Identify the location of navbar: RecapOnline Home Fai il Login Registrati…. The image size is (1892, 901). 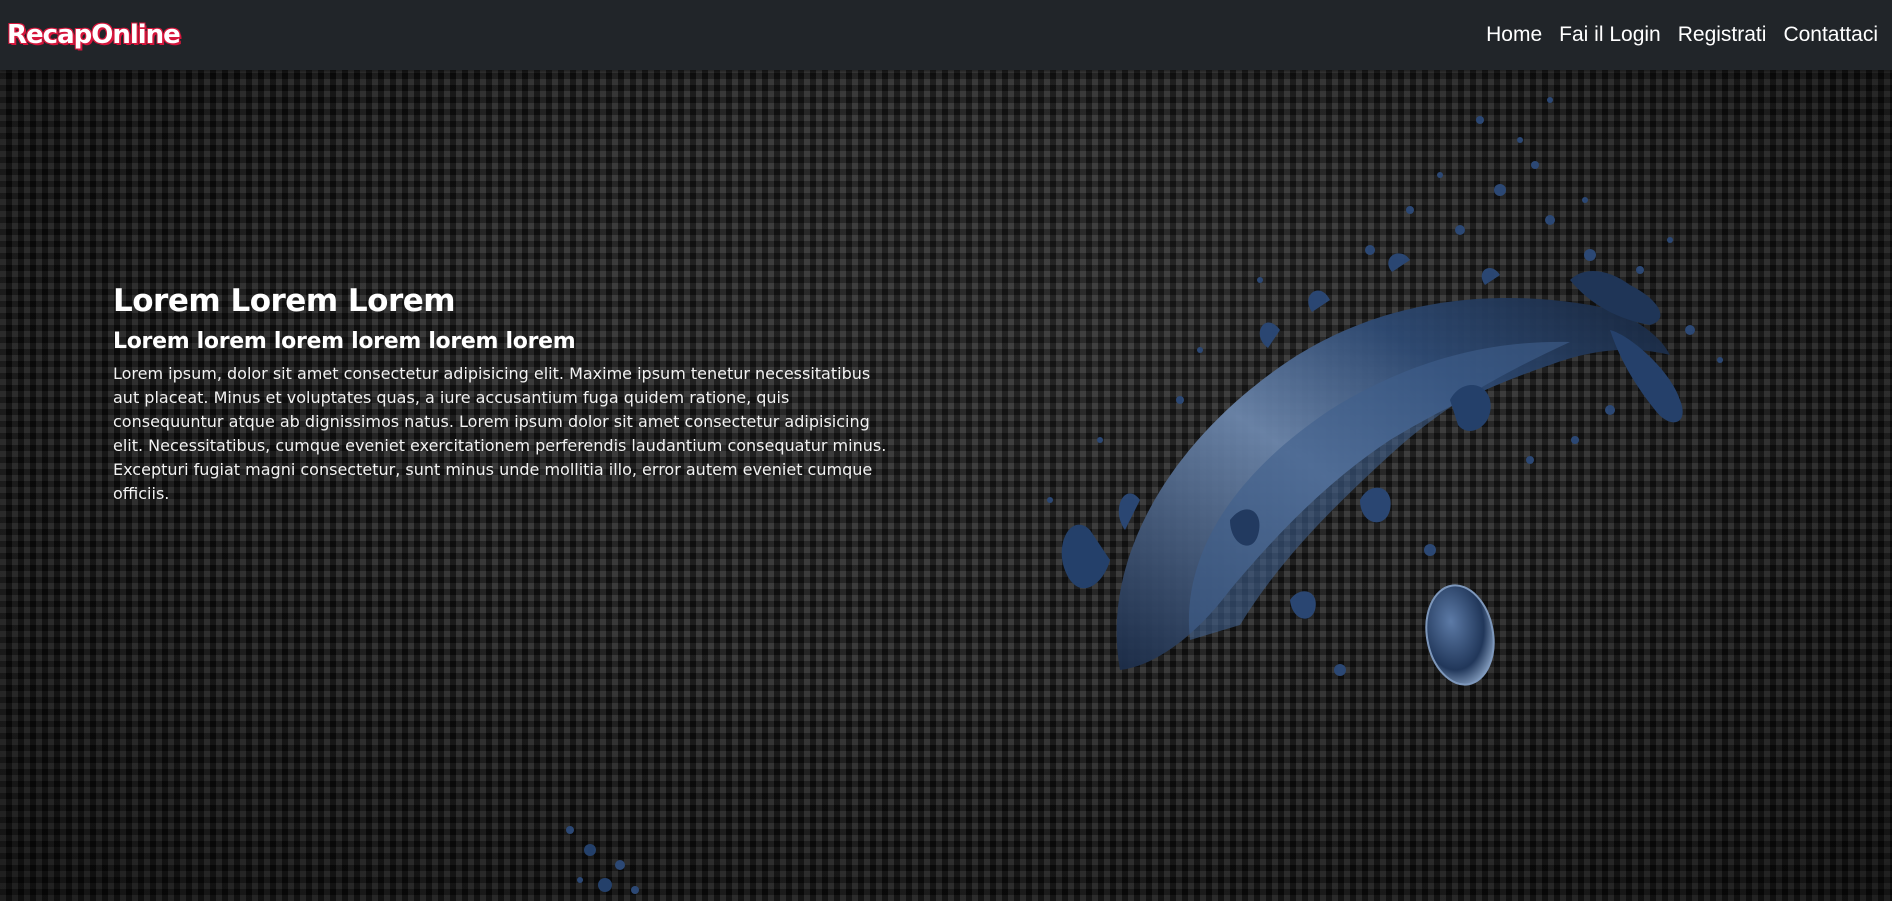
(946, 35).